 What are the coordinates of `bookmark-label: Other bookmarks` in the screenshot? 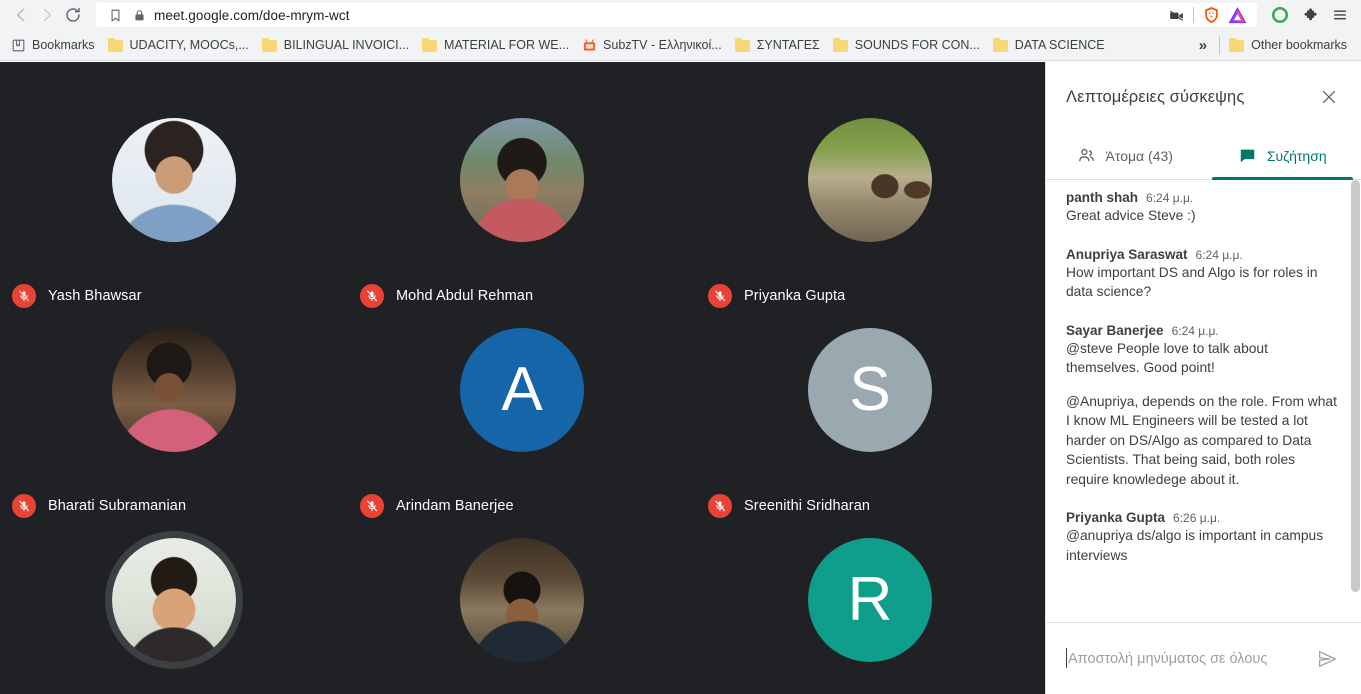 It's located at (1299, 45).